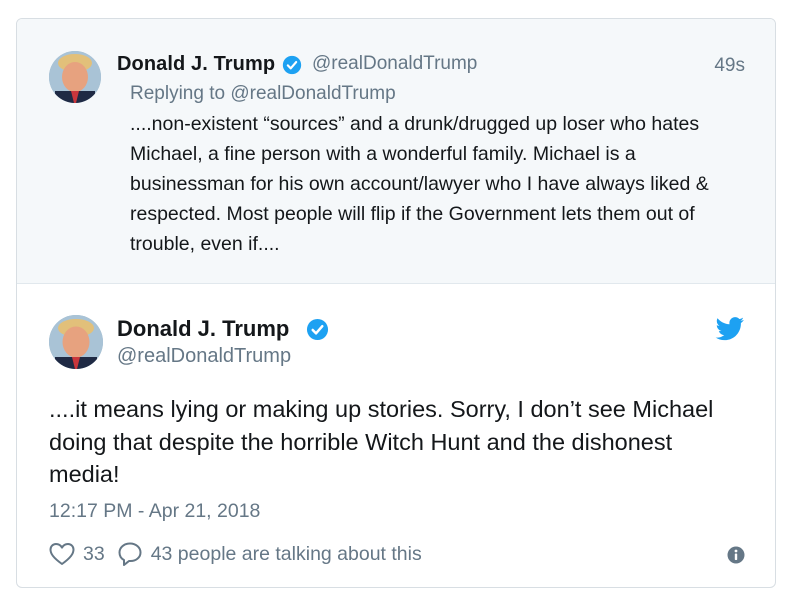 The width and height of the screenshot is (798, 604). I want to click on replying-to-link: Replying to @realDonaldTrump, so click(263, 94).